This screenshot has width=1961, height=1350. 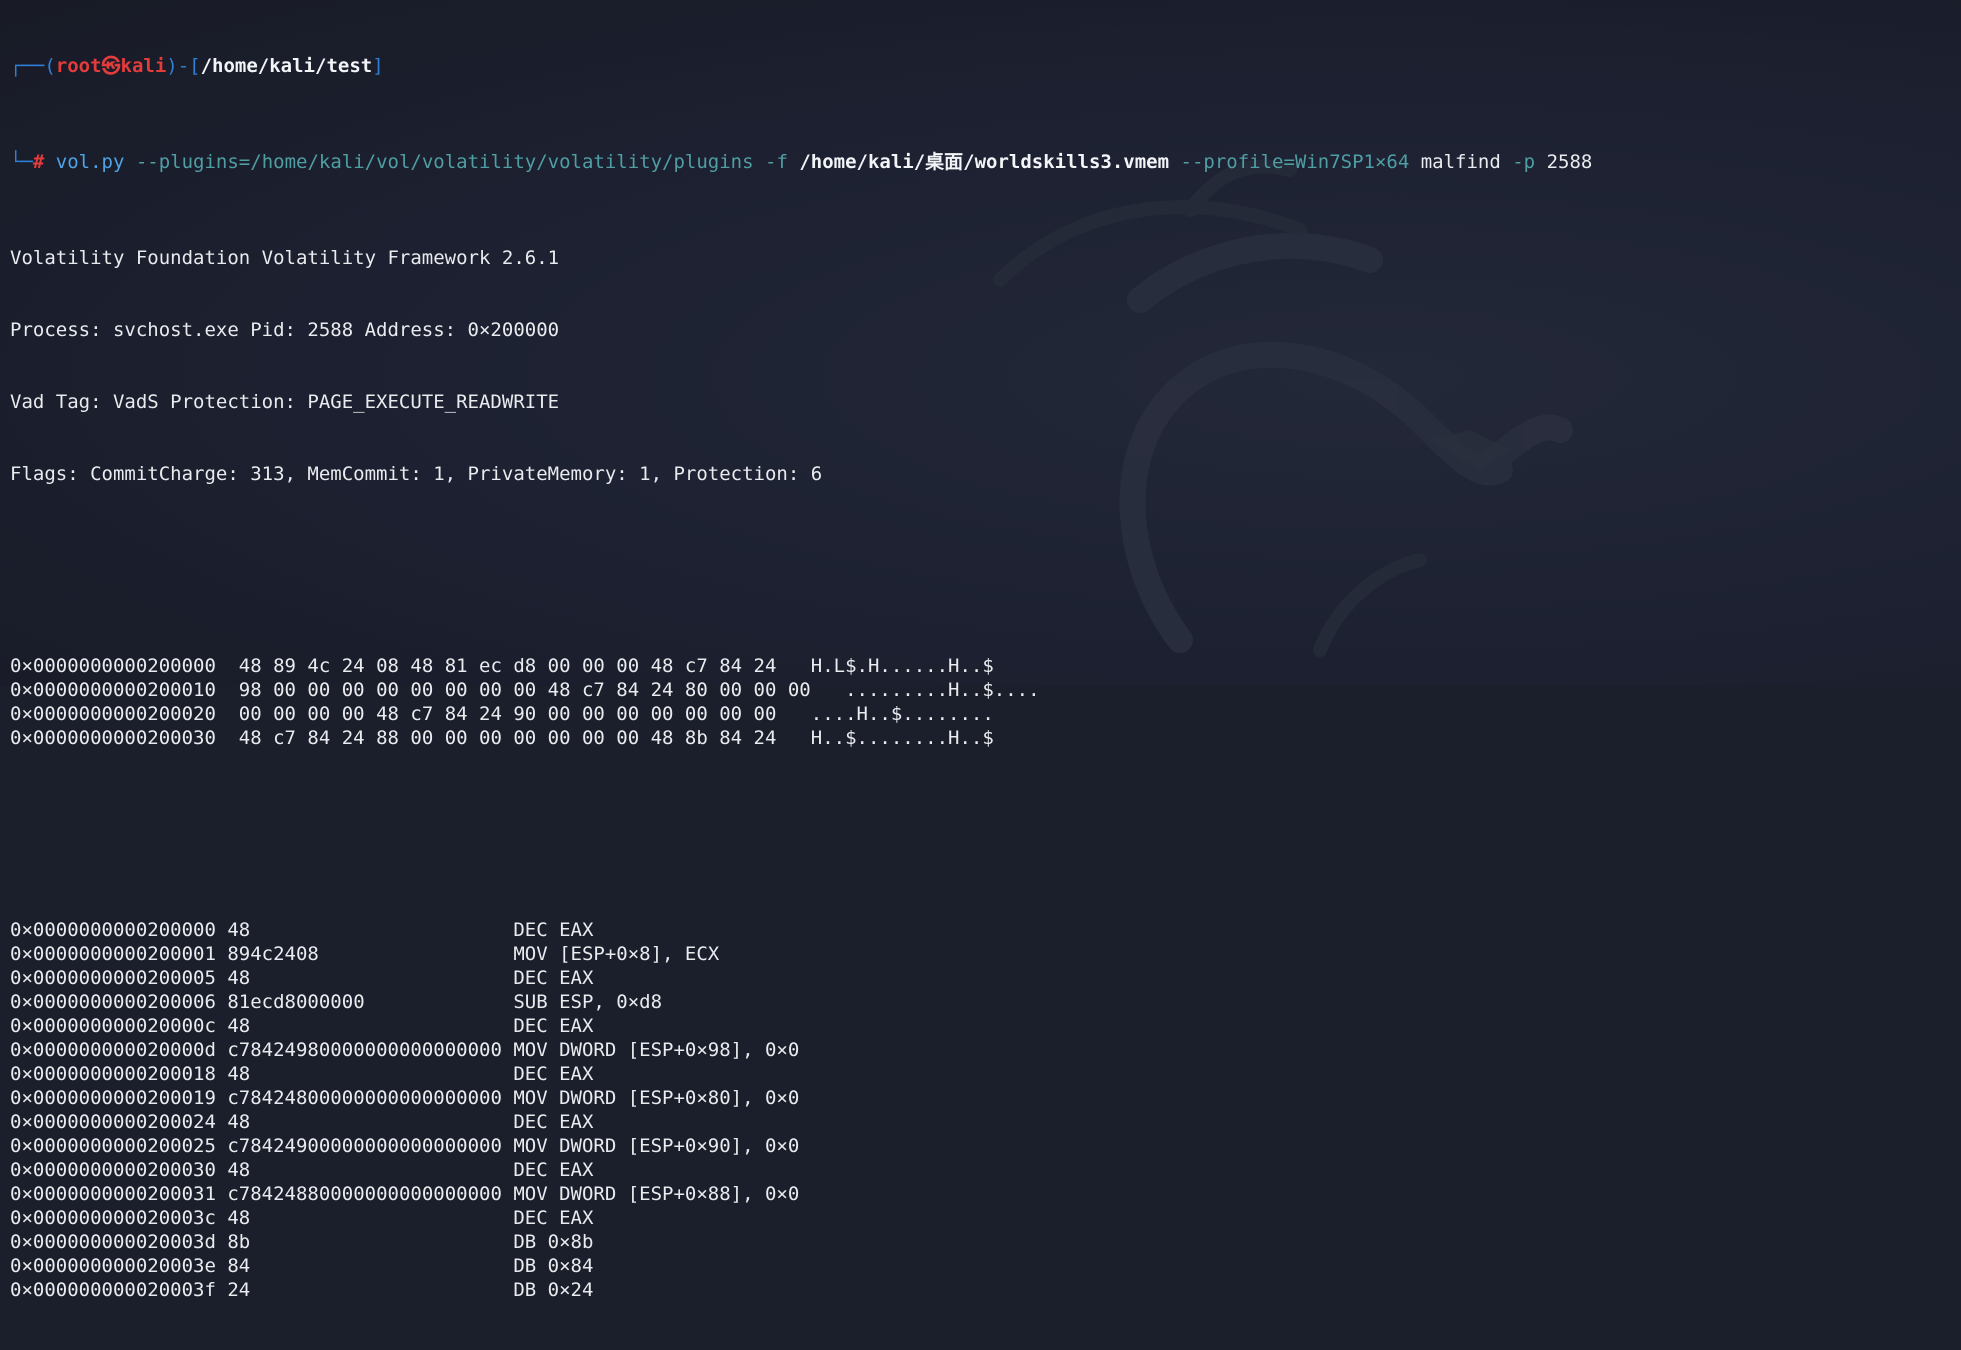 What do you see at coordinates (656, 1098) in the screenshot?
I see `disasm-instruction: MOV DWORD [ESP+0×80], 0×0` at bounding box center [656, 1098].